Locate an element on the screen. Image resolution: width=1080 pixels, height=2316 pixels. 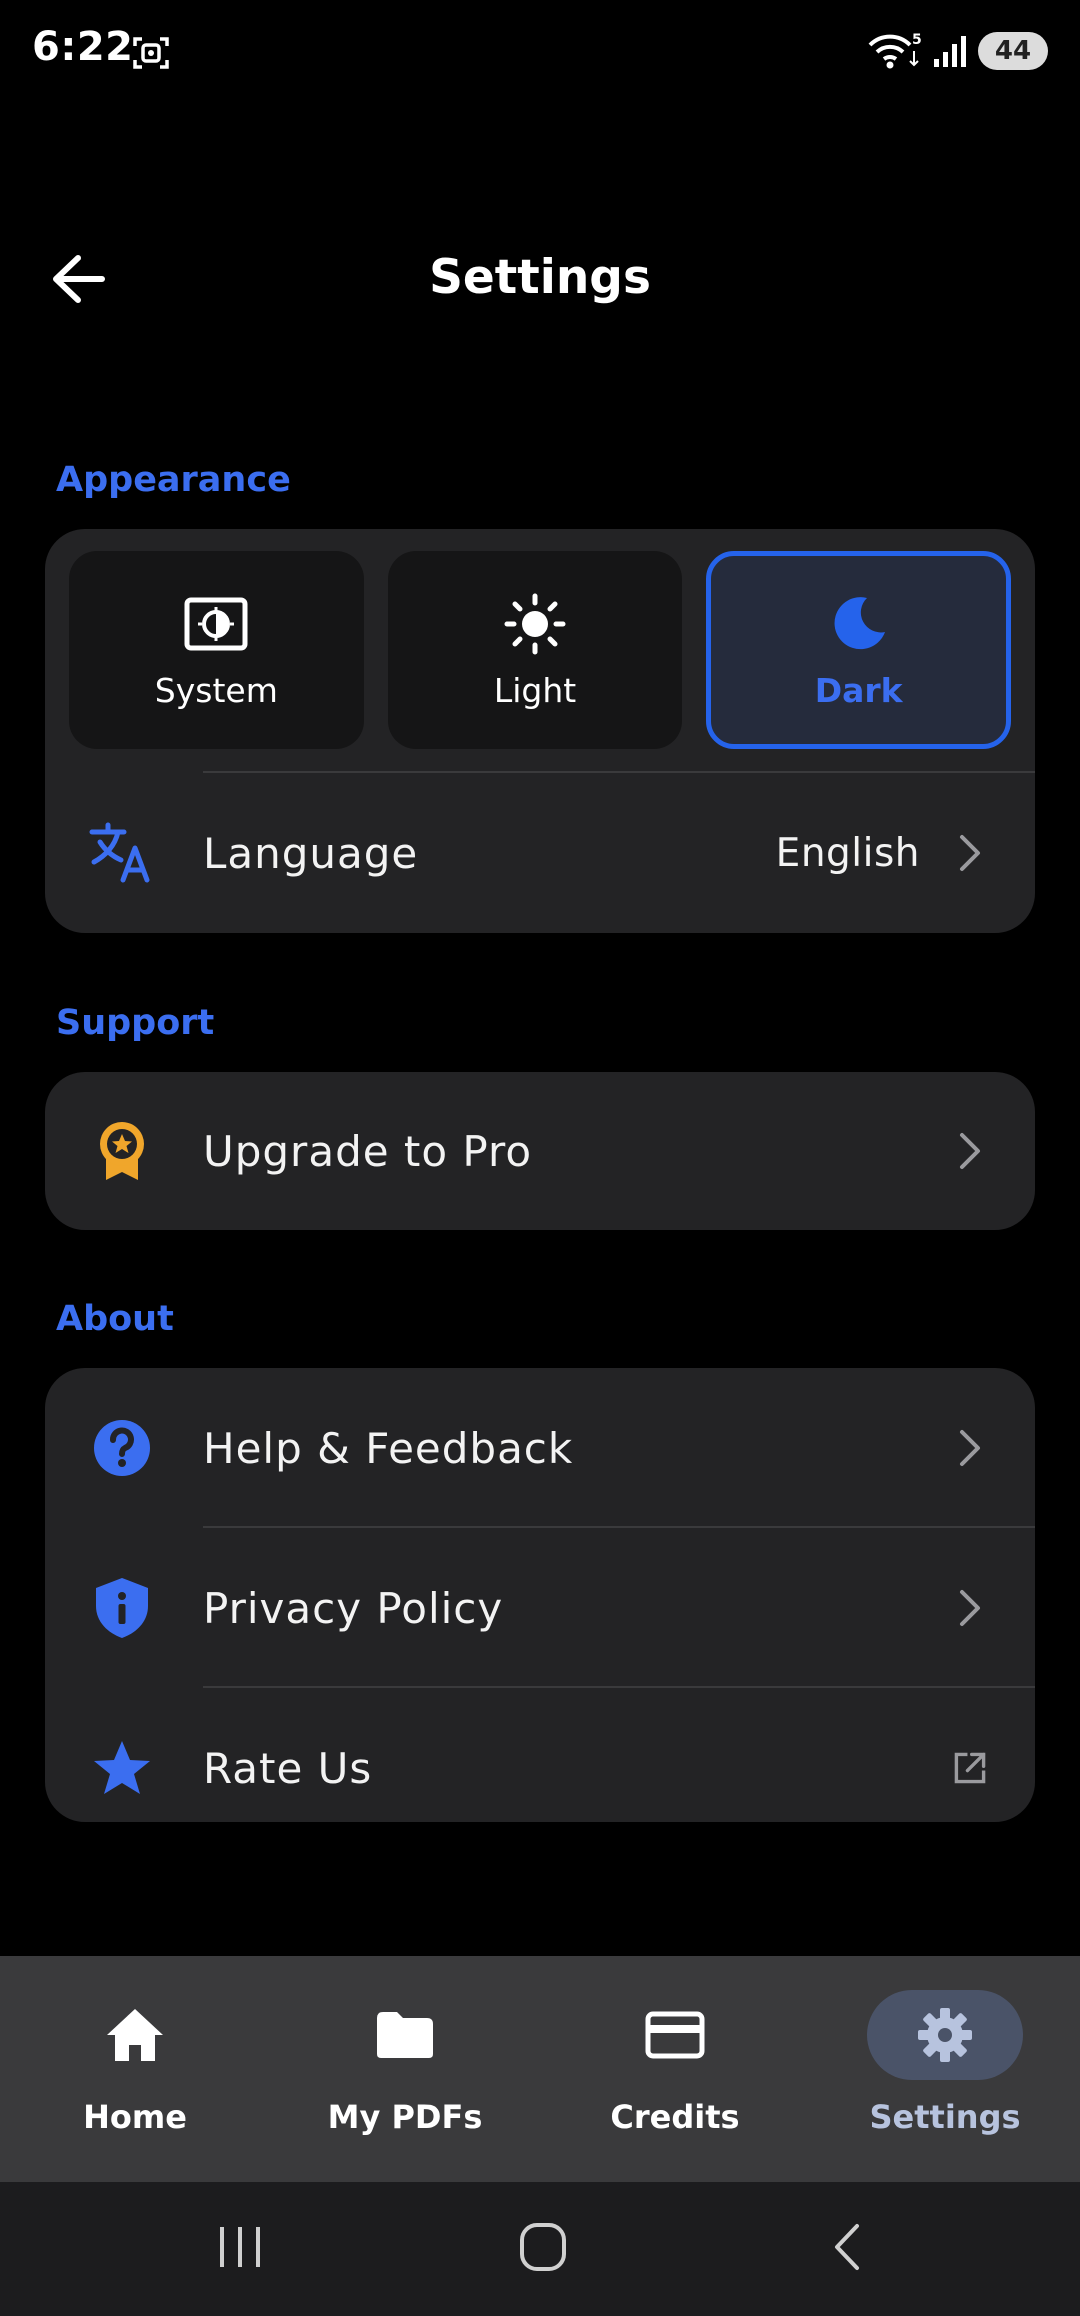
page-title: Settings is located at coordinates (540, 277).